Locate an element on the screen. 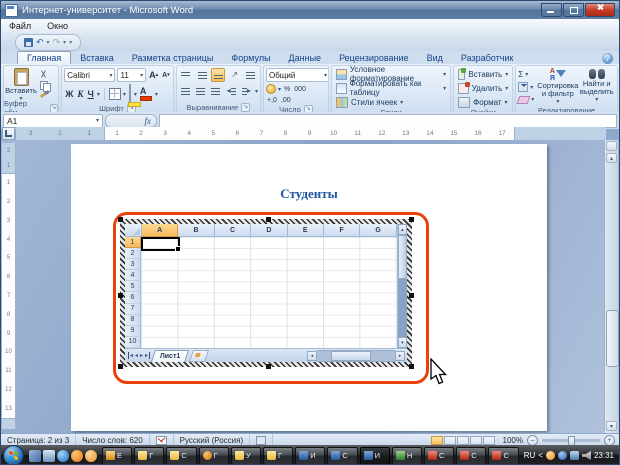 This screenshot has height=465, width=620. font-family-select: Calibri ▾ is located at coordinates (90, 75).